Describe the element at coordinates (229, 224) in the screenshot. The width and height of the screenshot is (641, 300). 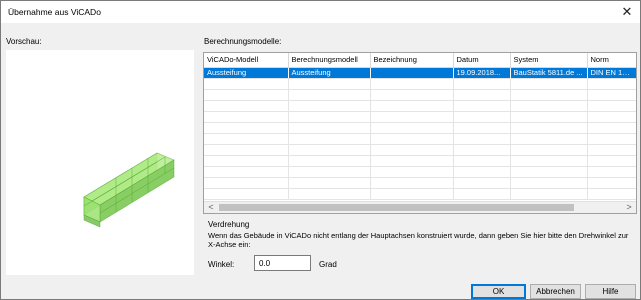
I see `rotation-section-title: Verdrehung` at that location.